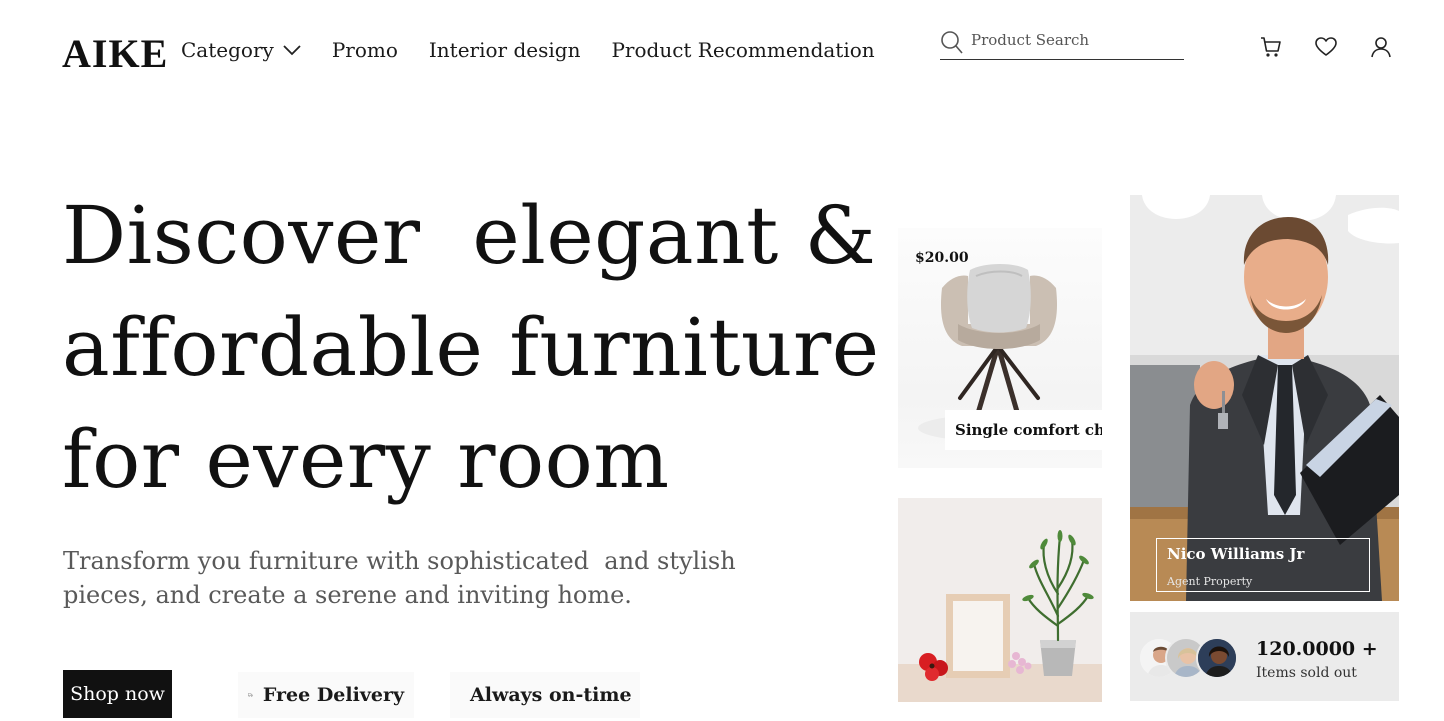 The height and width of the screenshot is (721, 1444). What do you see at coordinates (1317, 649) in the screenshot?
I see `items-sold-count: 120.0000 +` at bounding box center [1317, 649].